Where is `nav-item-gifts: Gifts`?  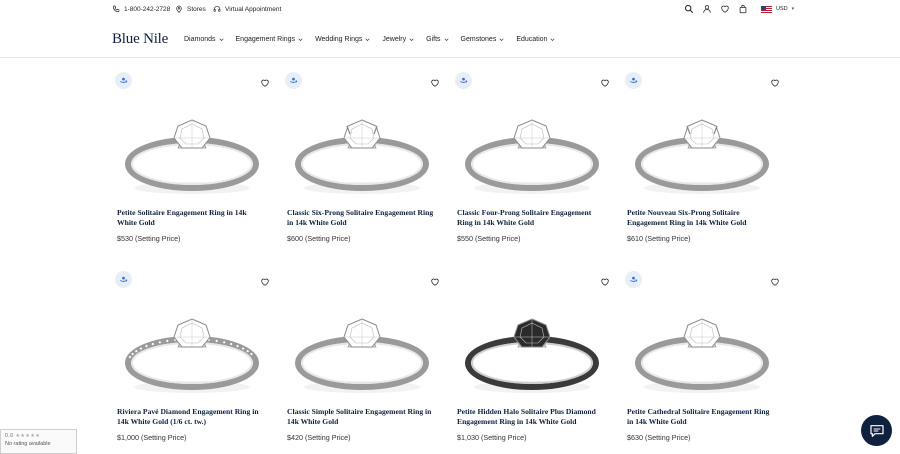 nav-item-gifts: Gifts is located at coordinates (437, 39).